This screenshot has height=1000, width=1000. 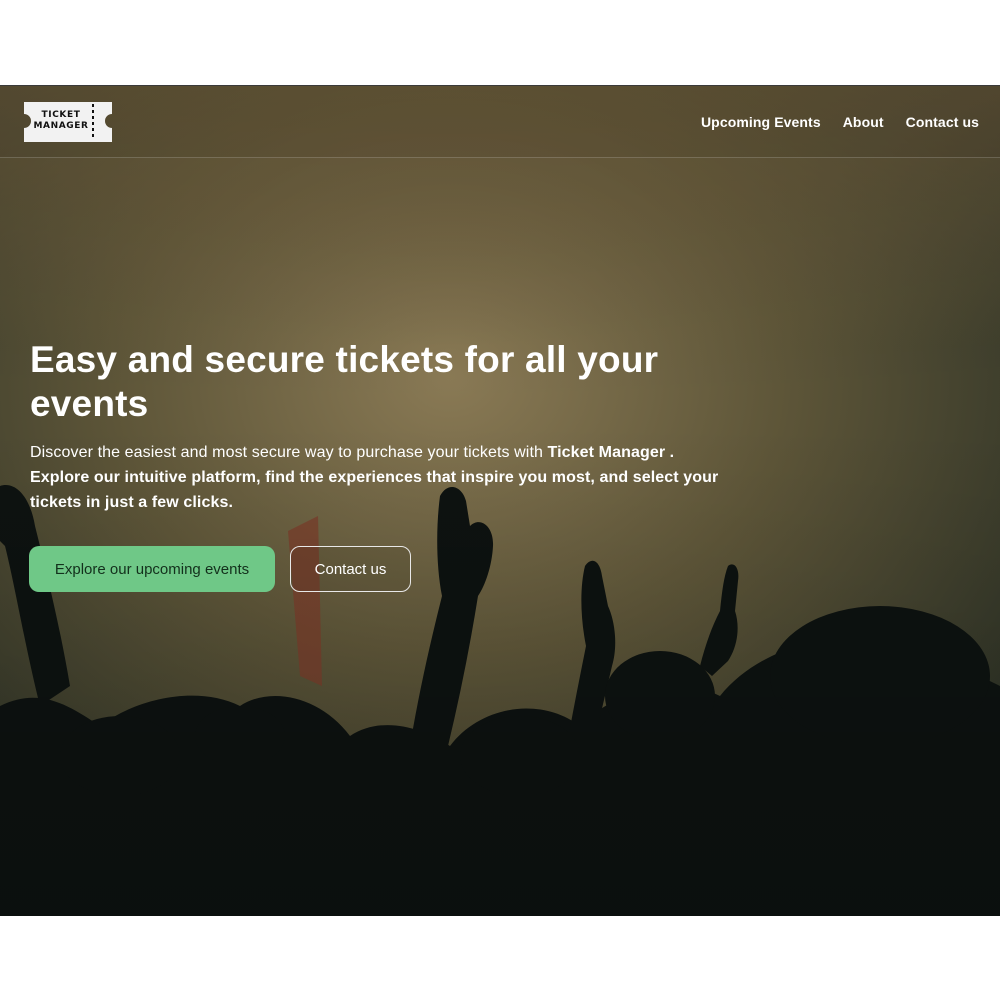 I want to click on nav-upcoming-events: Upcoming Events, so click(x=761, y=122).